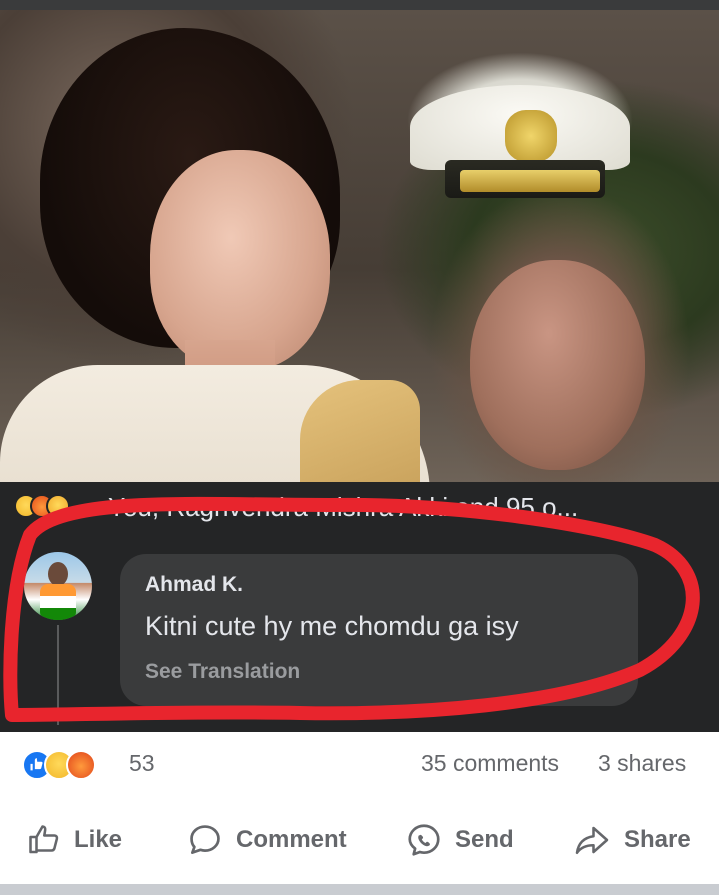  I want to click on share-button: Share, so click(631, 840).